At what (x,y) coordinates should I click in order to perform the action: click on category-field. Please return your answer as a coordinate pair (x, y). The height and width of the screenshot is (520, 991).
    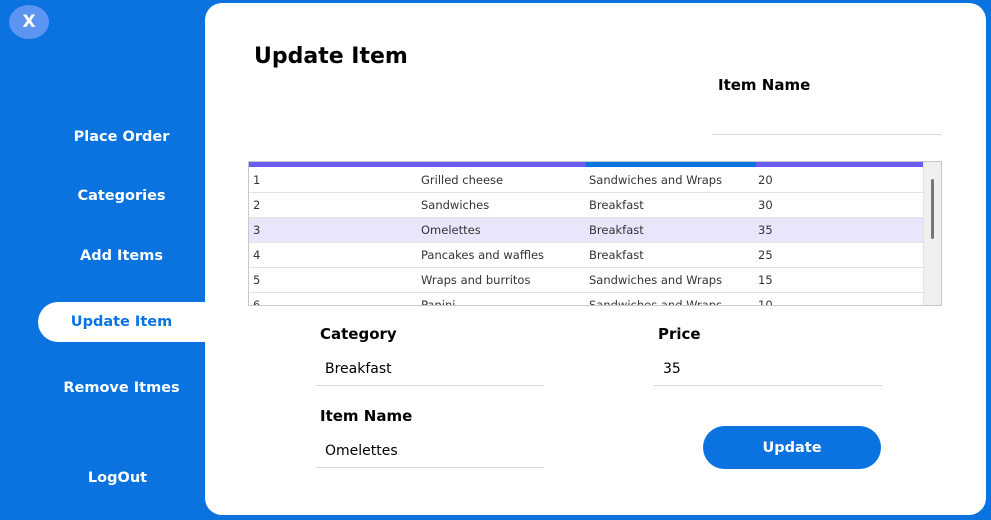
    Looking at the image, I should click on (430, 369).